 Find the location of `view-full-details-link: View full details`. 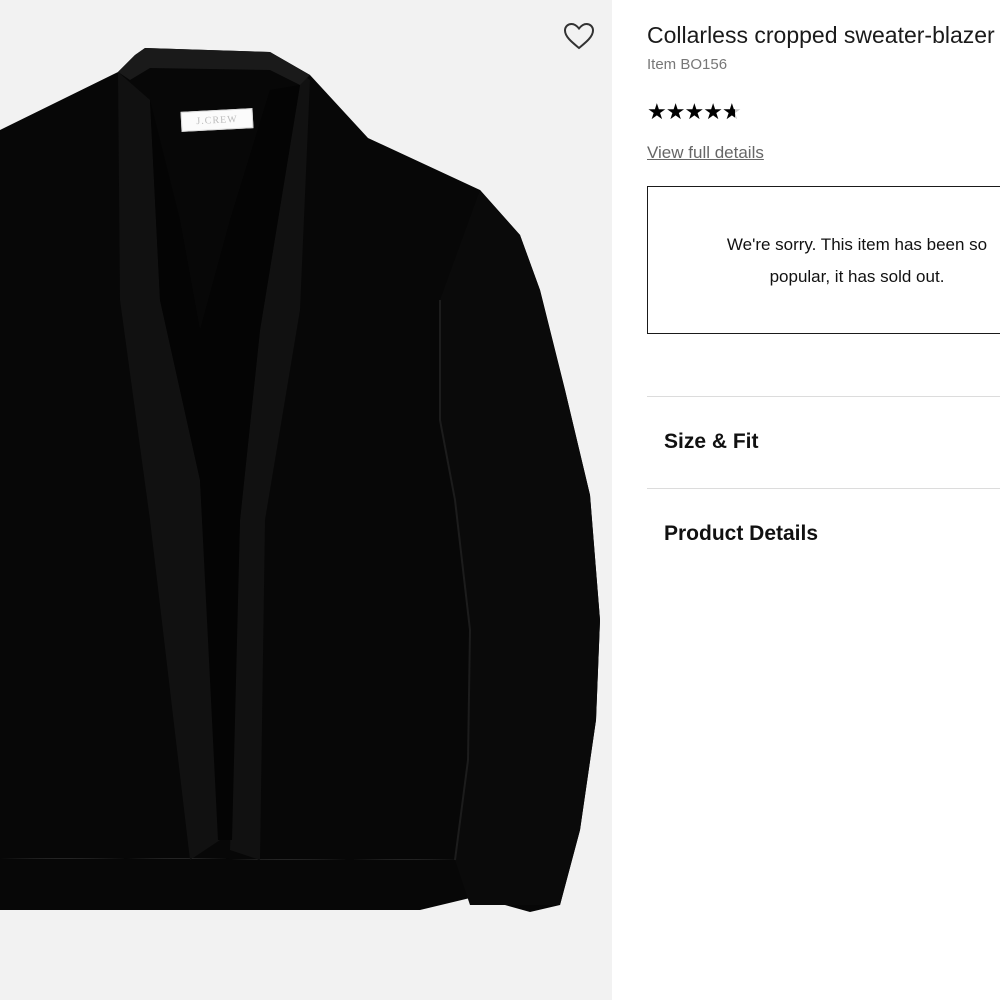

view-full-details-link: View full details is located at coordinates (705, 153).